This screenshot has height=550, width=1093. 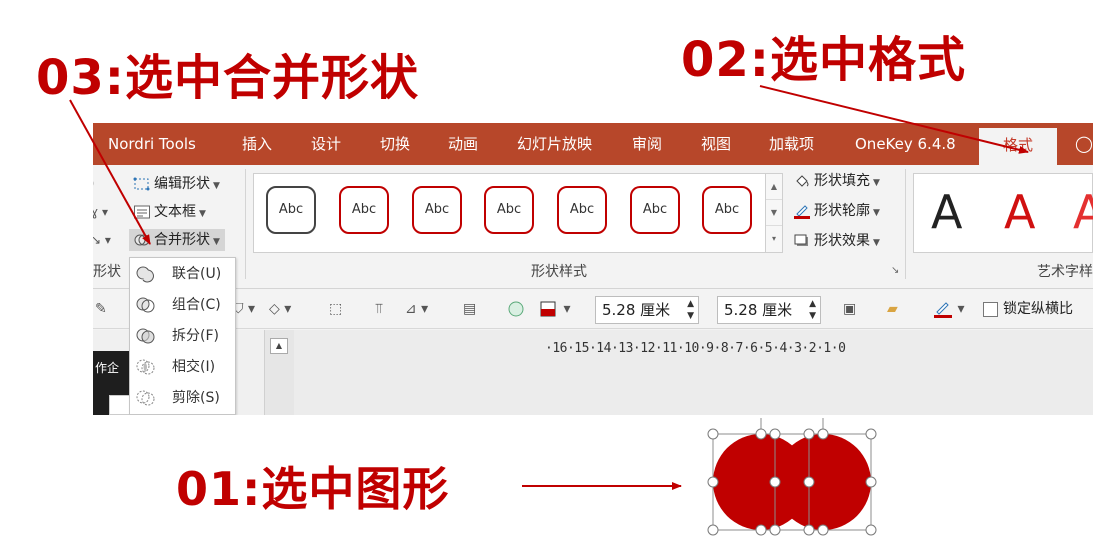 What do you see at coordinates (842, 181) in the screenshot?
I see `shape-fill-label: 形状填充` at bounding box center [842, 181].